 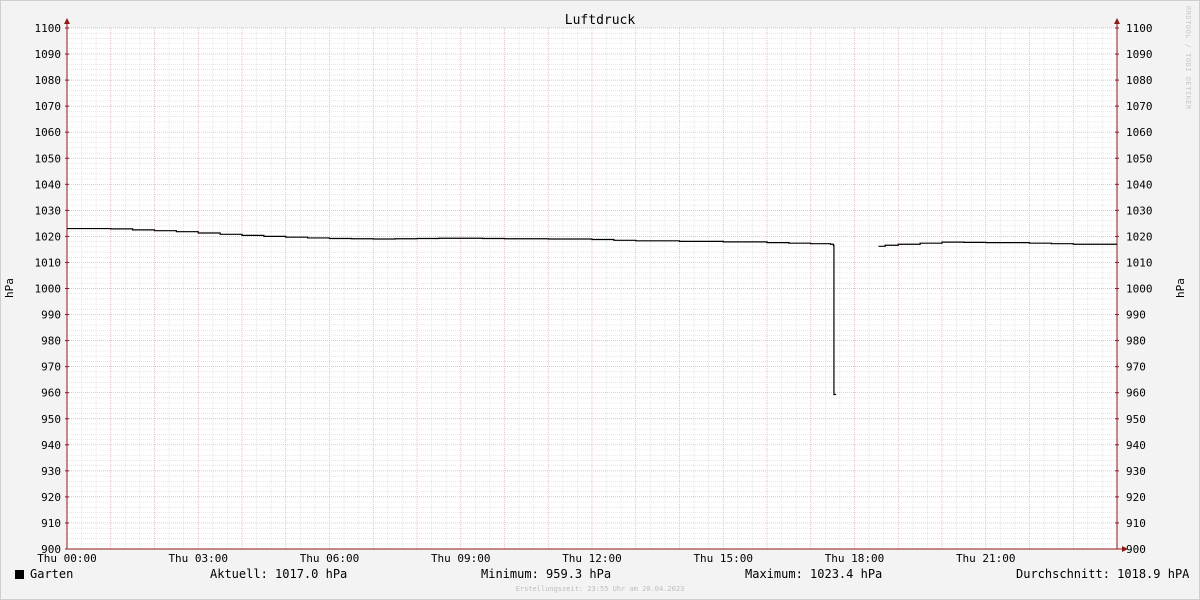 I want to click on y-tick-label-right: 940, so click(x=1136, y=445).